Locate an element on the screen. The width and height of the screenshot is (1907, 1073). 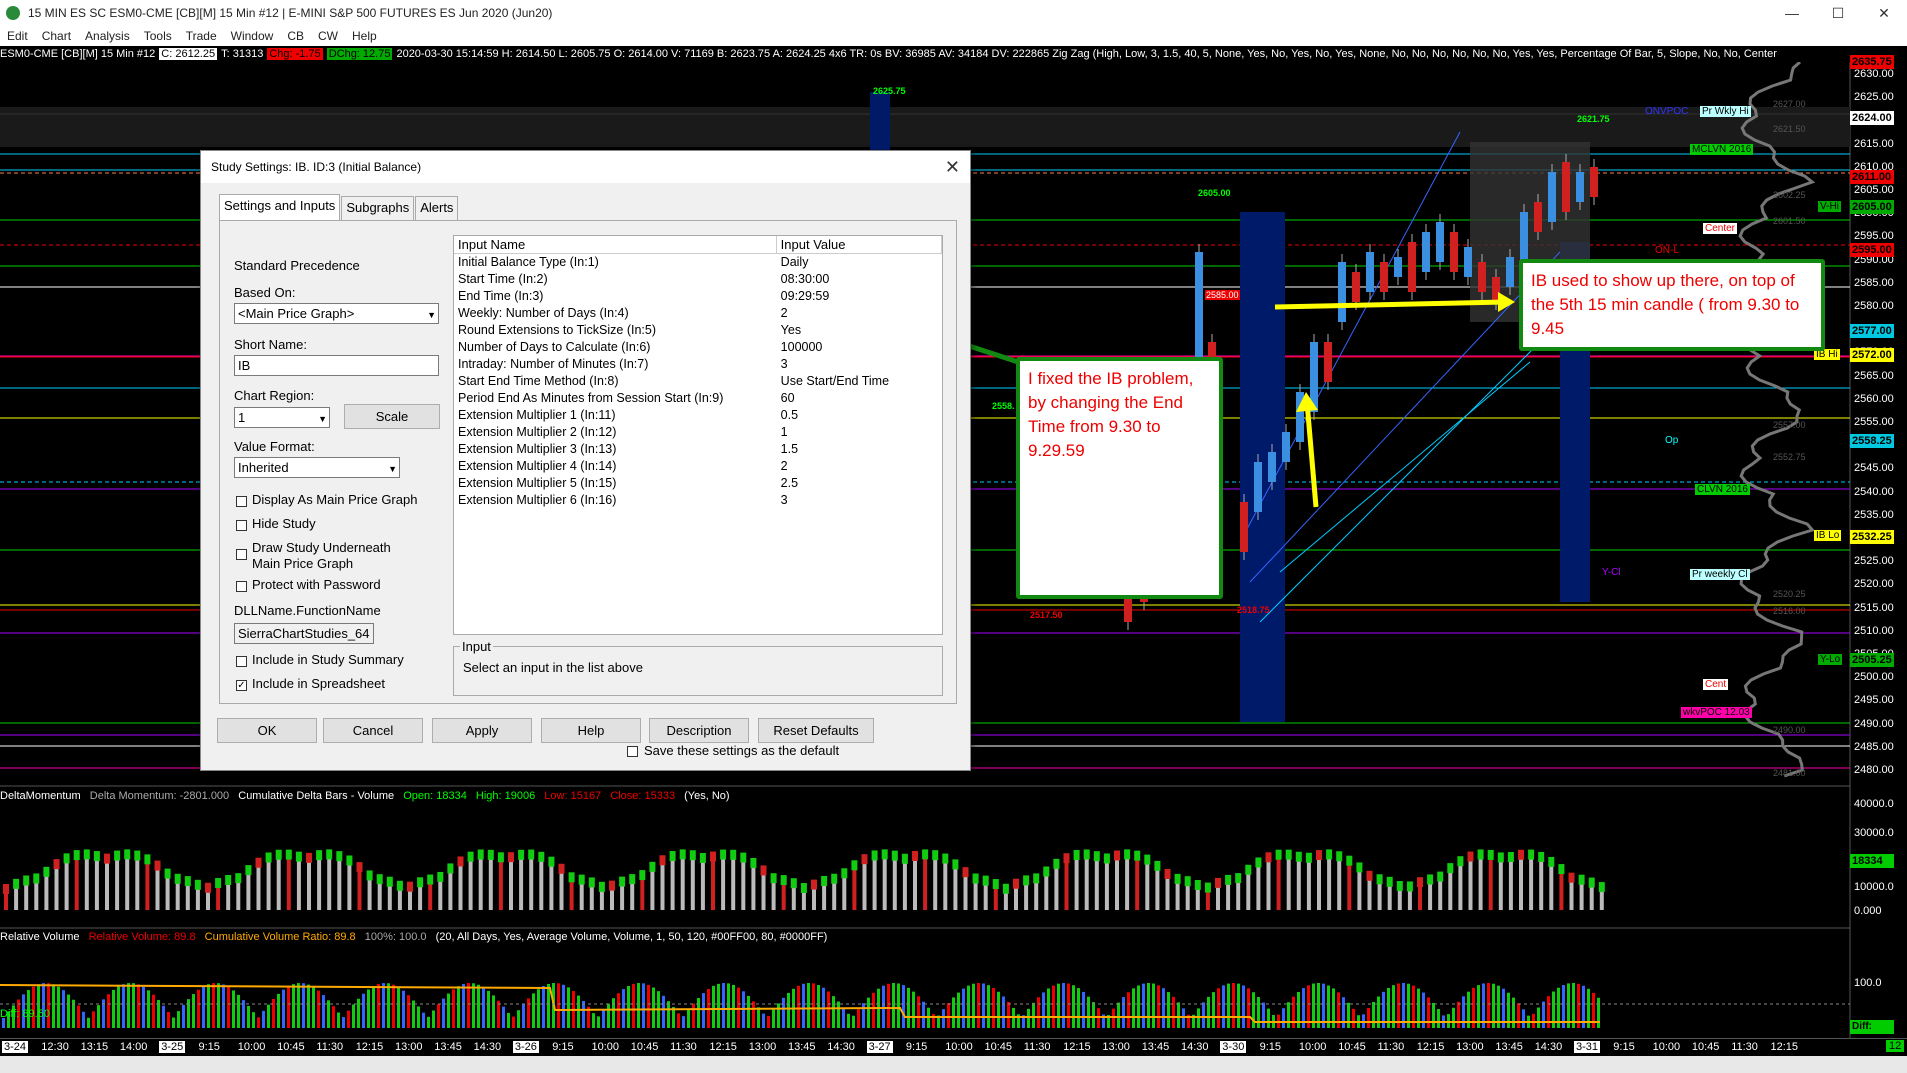
input-name-cell: Weekly: Number of Days (In:4) is located at coordinates (543, 313).